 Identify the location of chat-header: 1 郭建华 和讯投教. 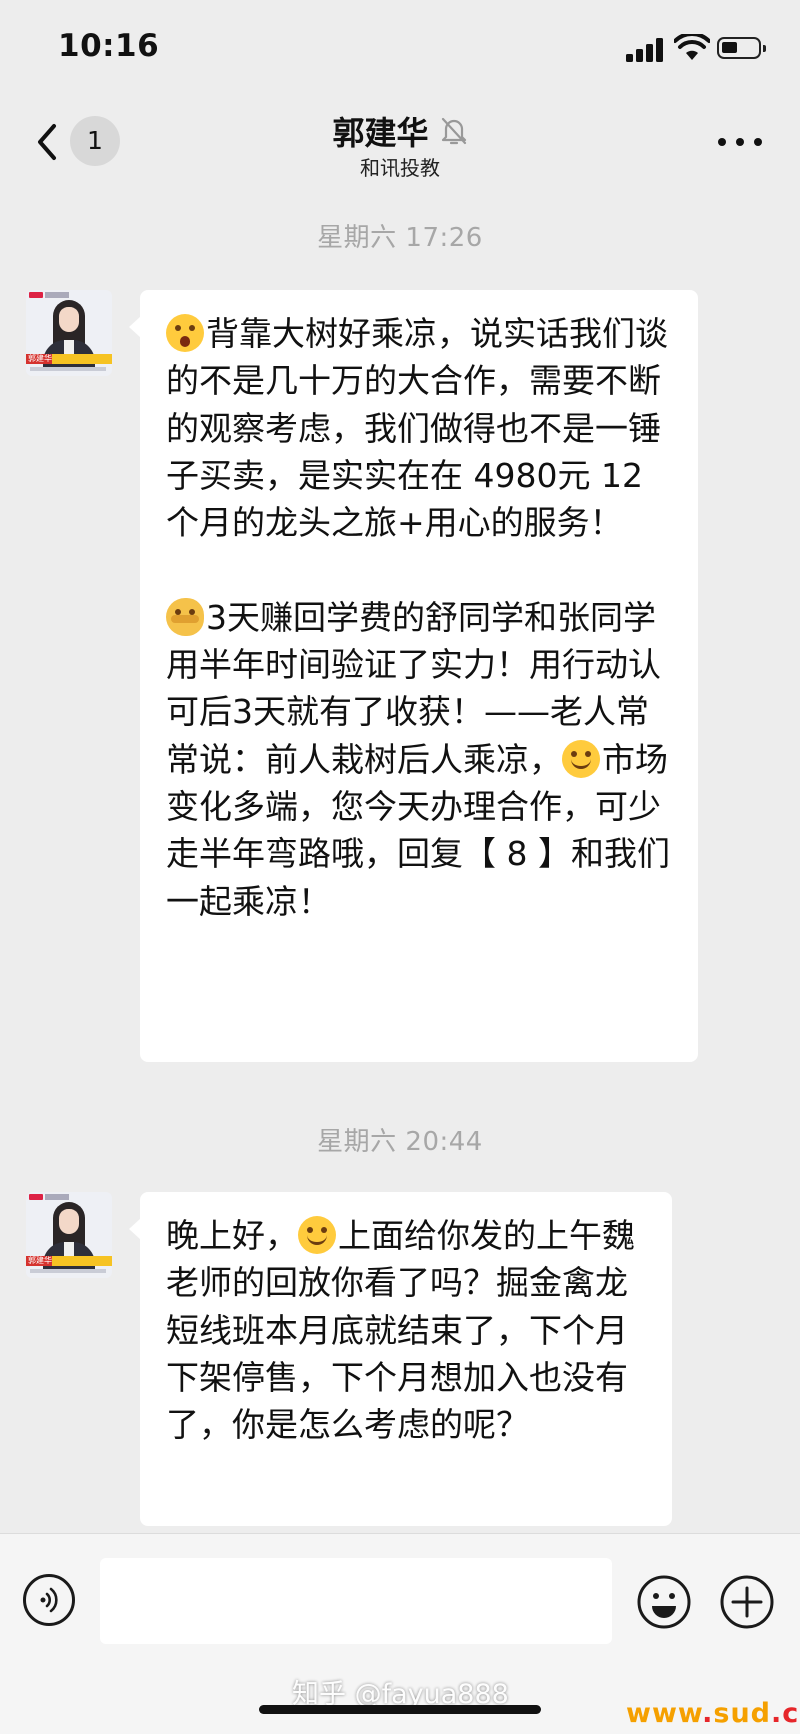
(400, 145).